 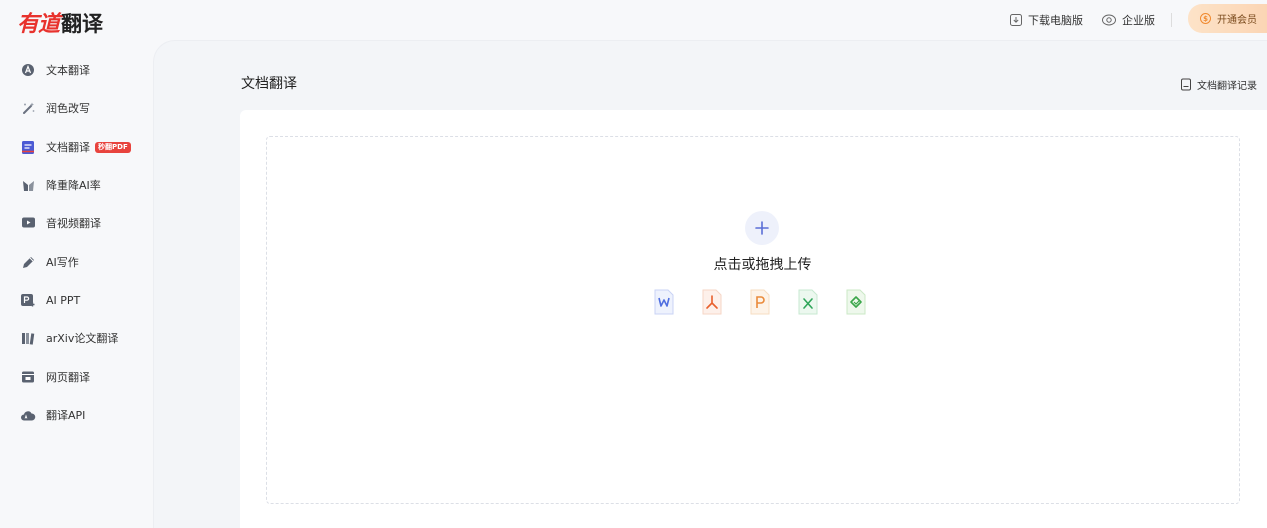 What do you see at coordinates (28, 147) in the screenshot?
I see `document-icon` at bounding box center [28, 147].